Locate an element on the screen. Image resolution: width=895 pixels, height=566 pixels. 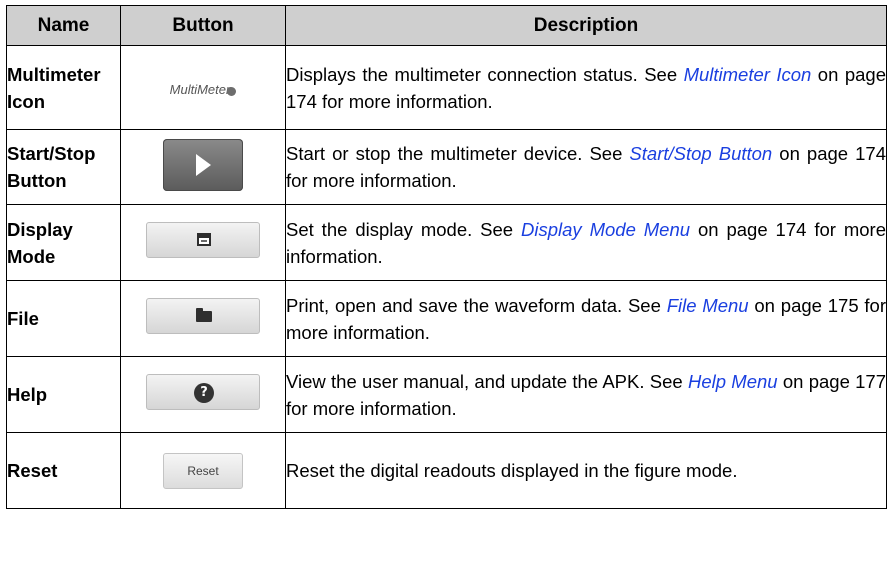
reset-button: Reset is located at coordinates (203, 470).